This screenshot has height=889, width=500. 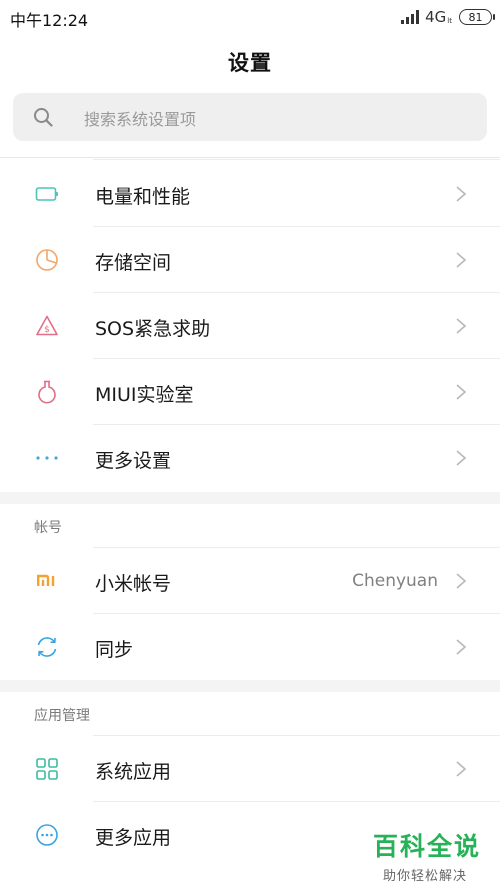 I want to click on settings-item-label: 存储空间, so click(x=133, y=263).